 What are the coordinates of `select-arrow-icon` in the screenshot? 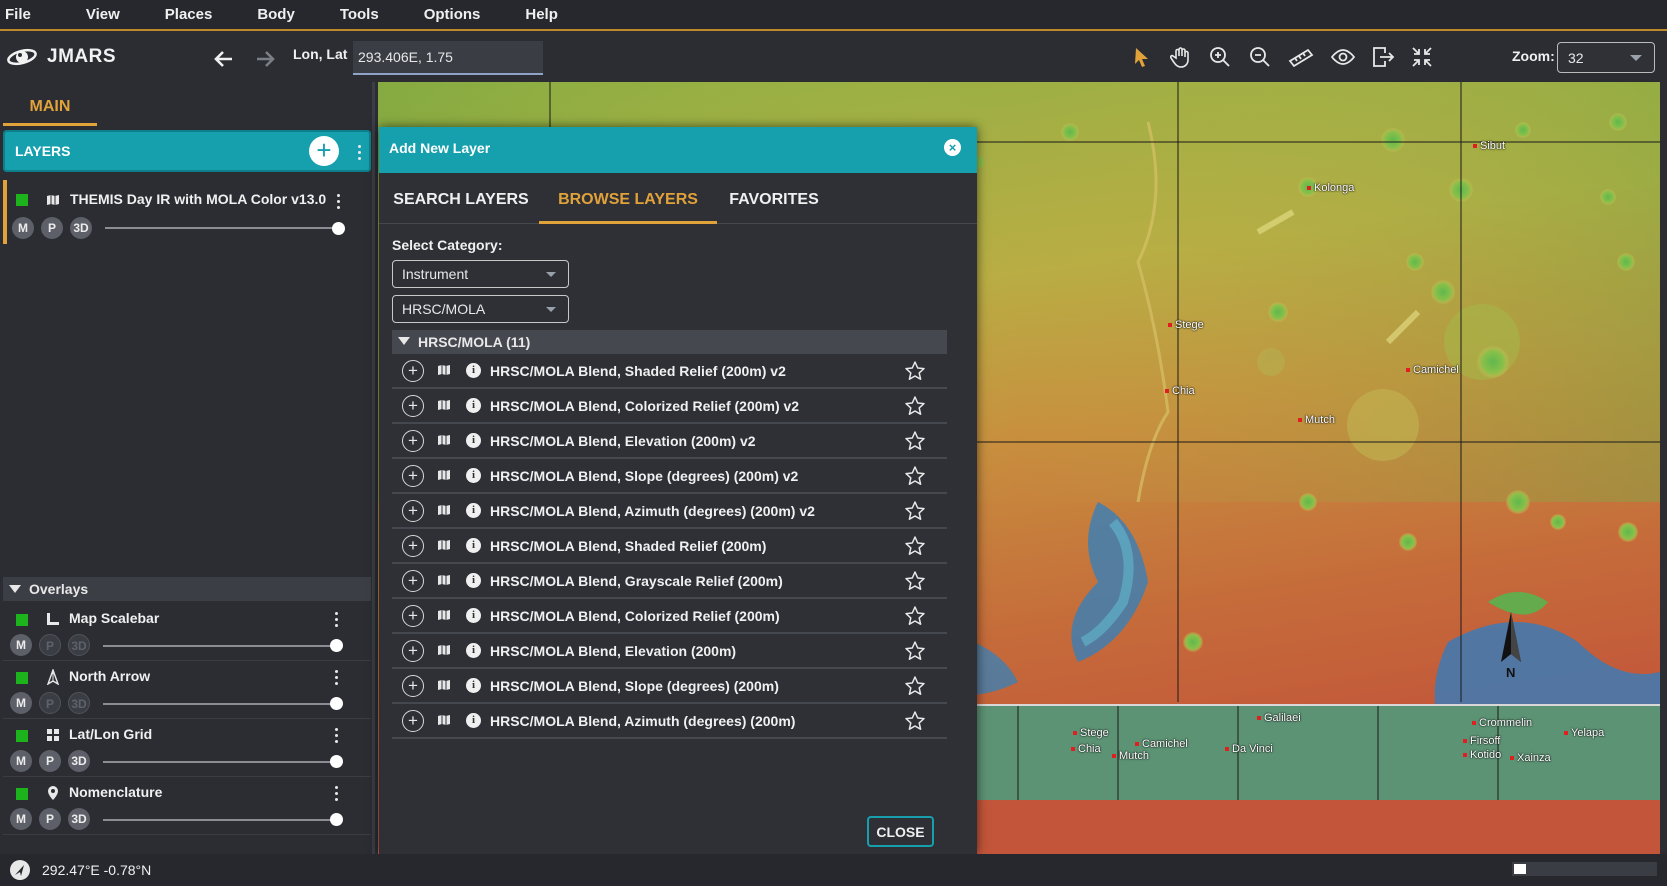 It's located at (1142, 57).